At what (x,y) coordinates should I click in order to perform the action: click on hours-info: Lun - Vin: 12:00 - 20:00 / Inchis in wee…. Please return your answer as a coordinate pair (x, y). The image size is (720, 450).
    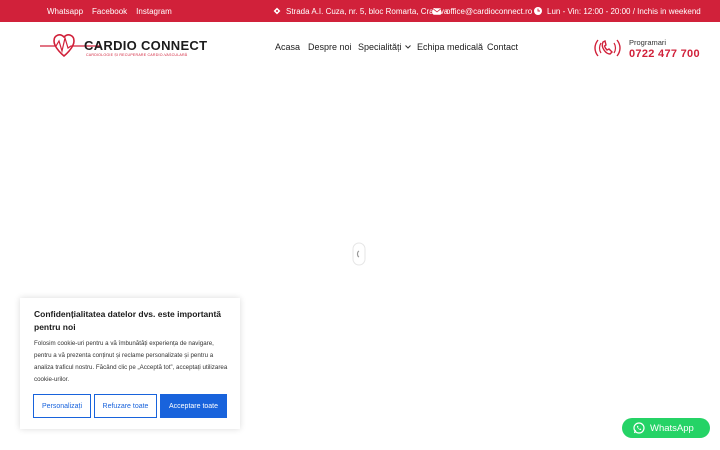
    Looking at the image, I should click on (617, 11).